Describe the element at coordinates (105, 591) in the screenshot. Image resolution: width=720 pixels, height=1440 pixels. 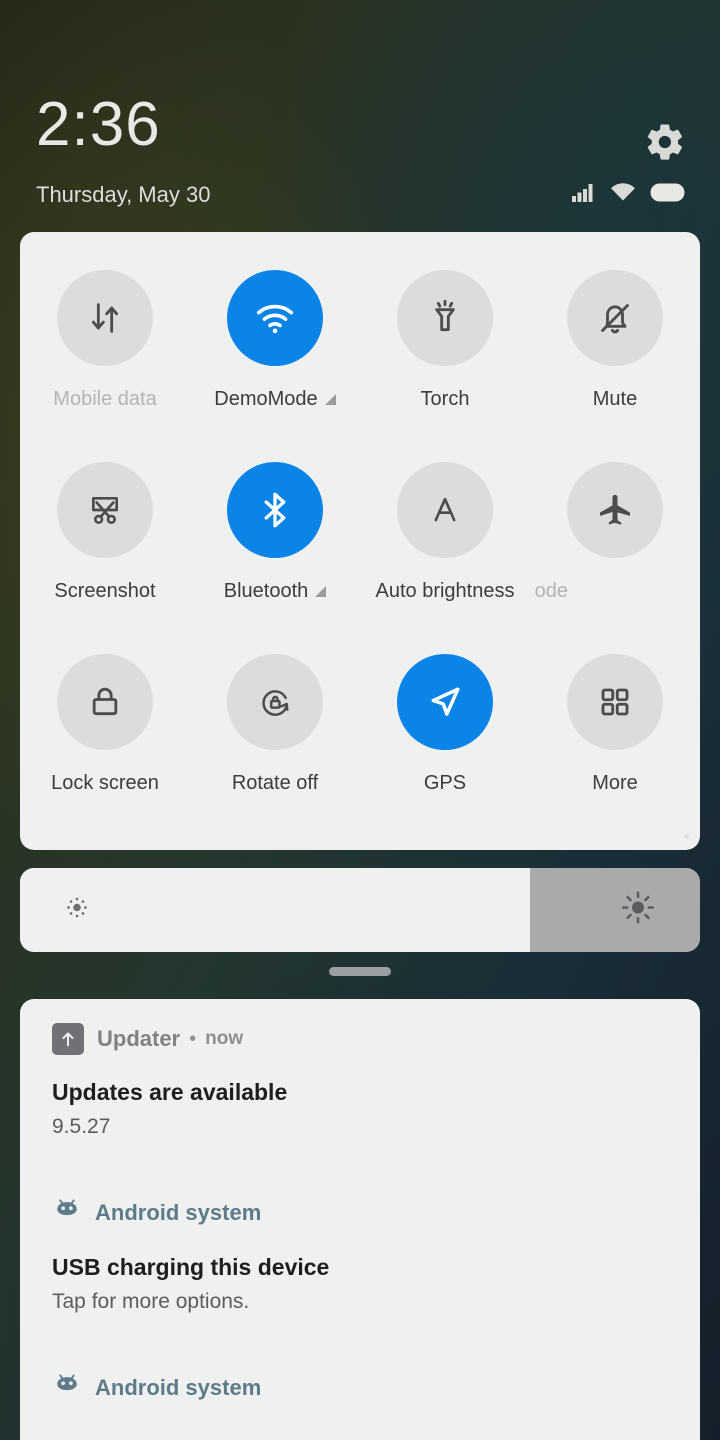
I see `tile-label-text: Screenshot` at that location.